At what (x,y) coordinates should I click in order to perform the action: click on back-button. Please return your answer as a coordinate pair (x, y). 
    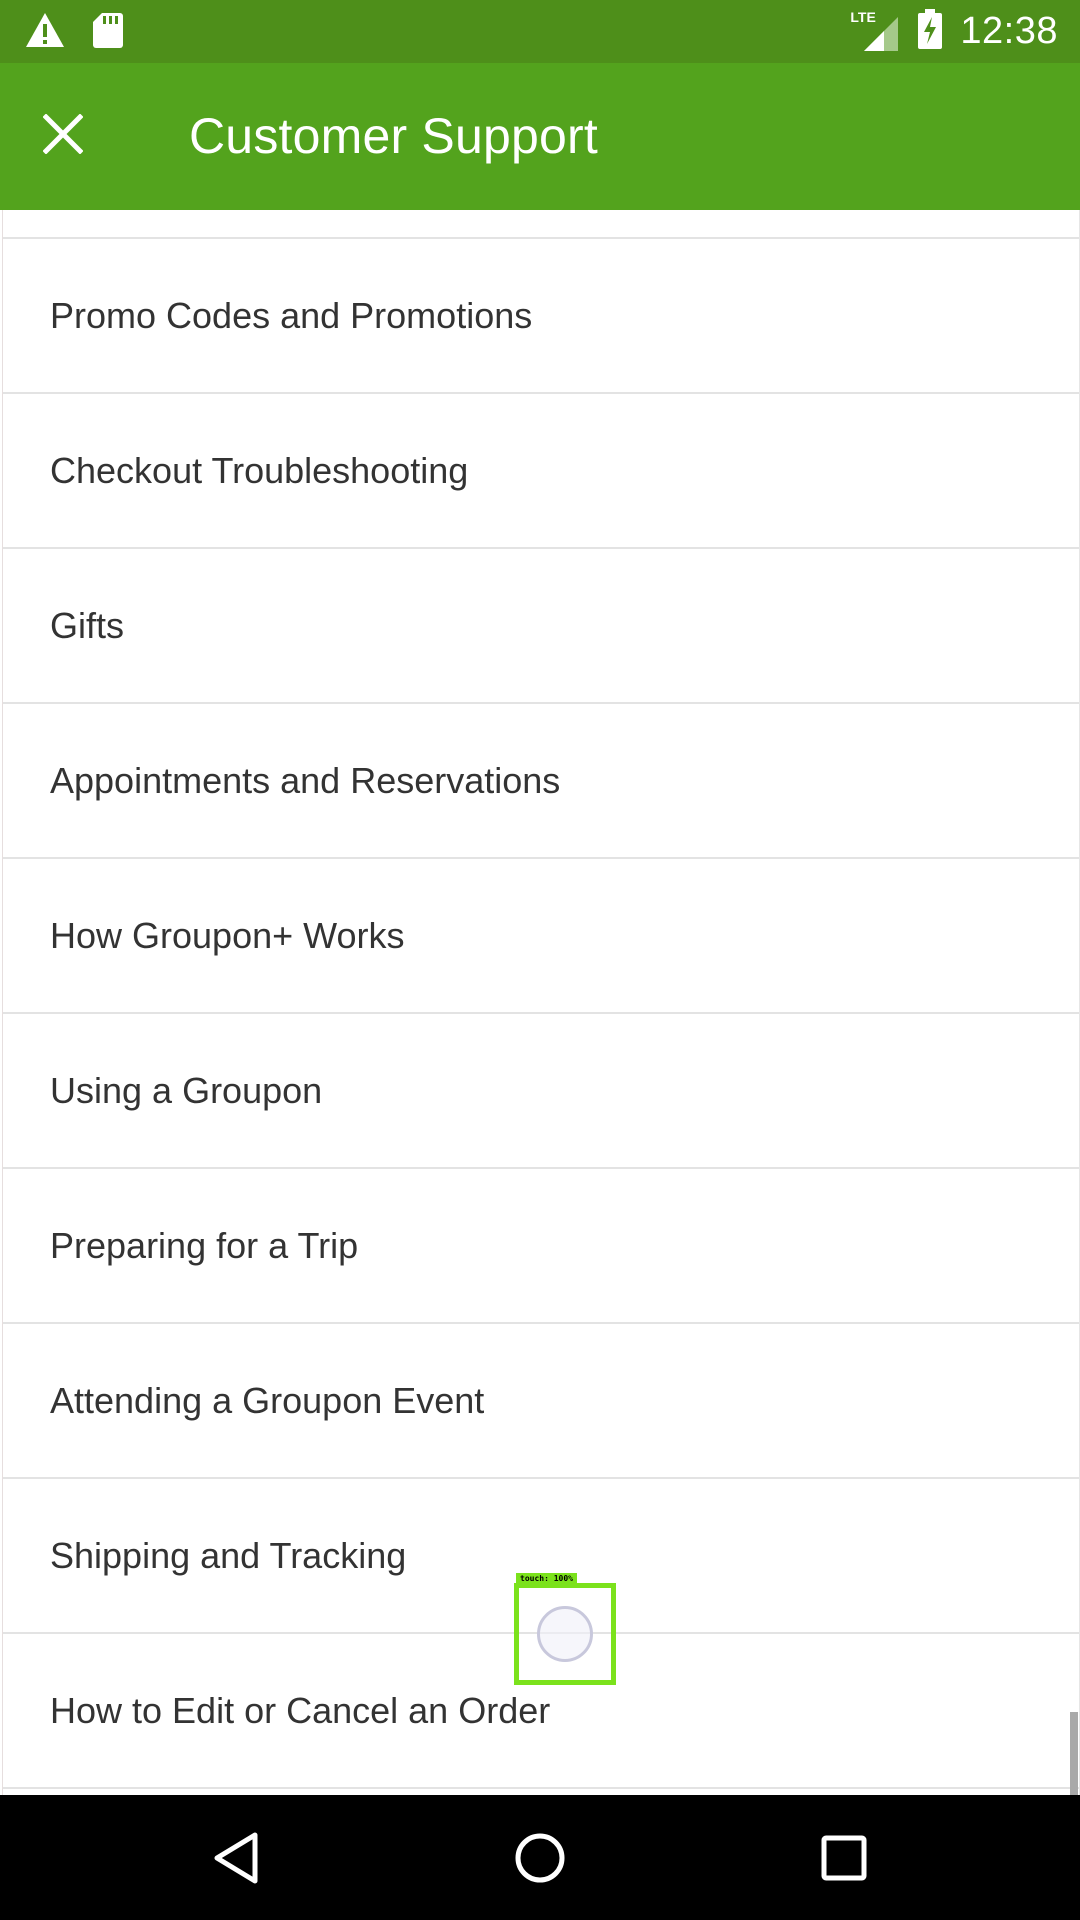
    Looking at the image, I should click on (236, 1860).